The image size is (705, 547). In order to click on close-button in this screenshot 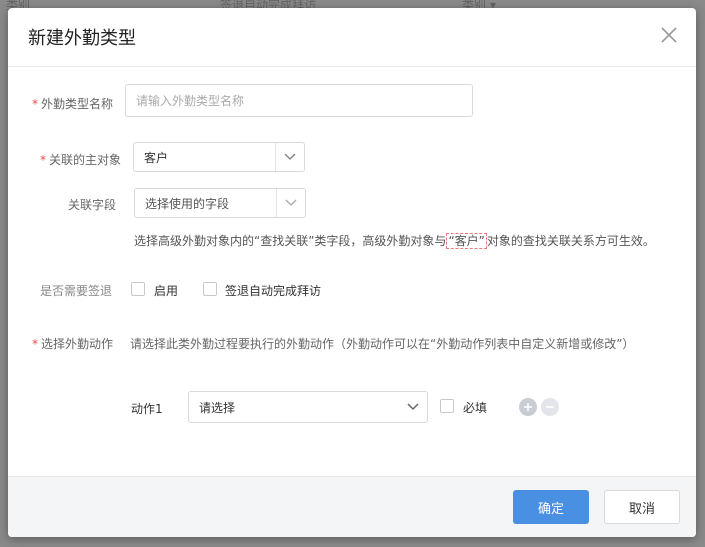, I will do `click(669, 35)`.